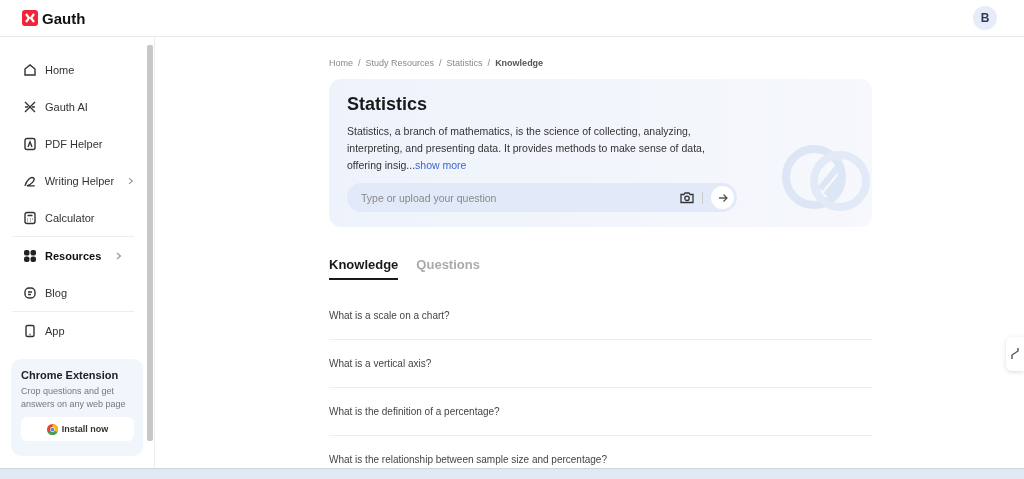  I want to click on grid-icon, so click(30, 255).